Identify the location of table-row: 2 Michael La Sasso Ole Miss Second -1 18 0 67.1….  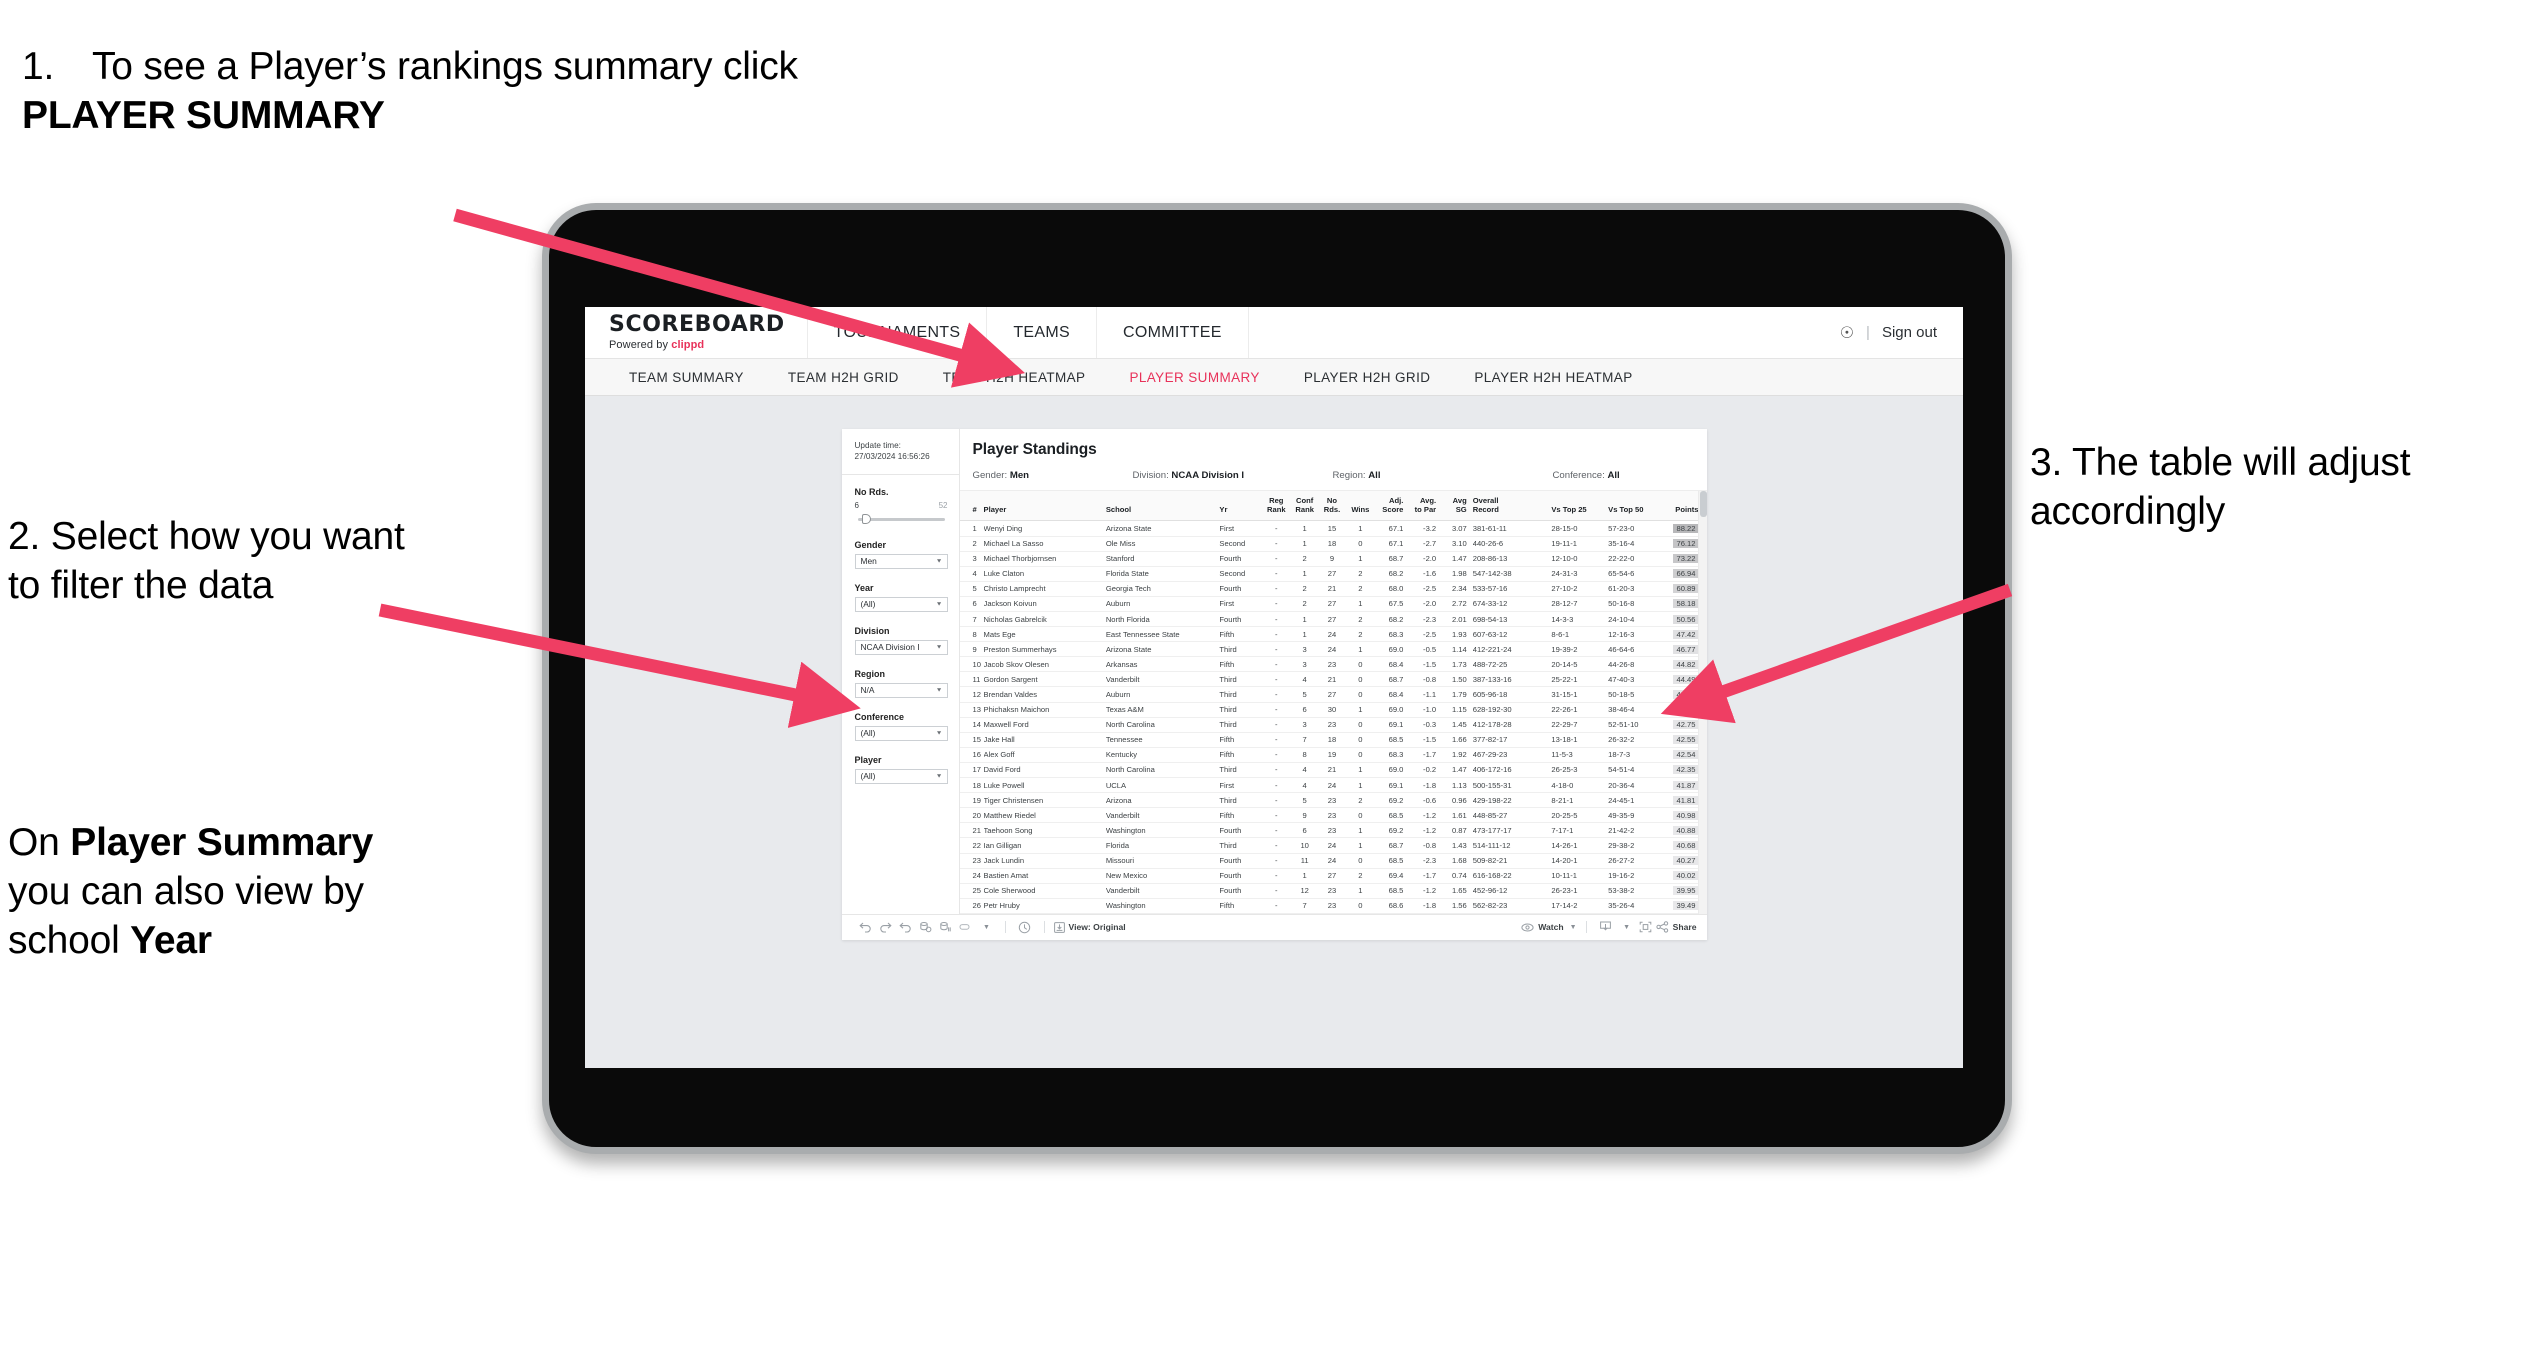
(1333, 544).